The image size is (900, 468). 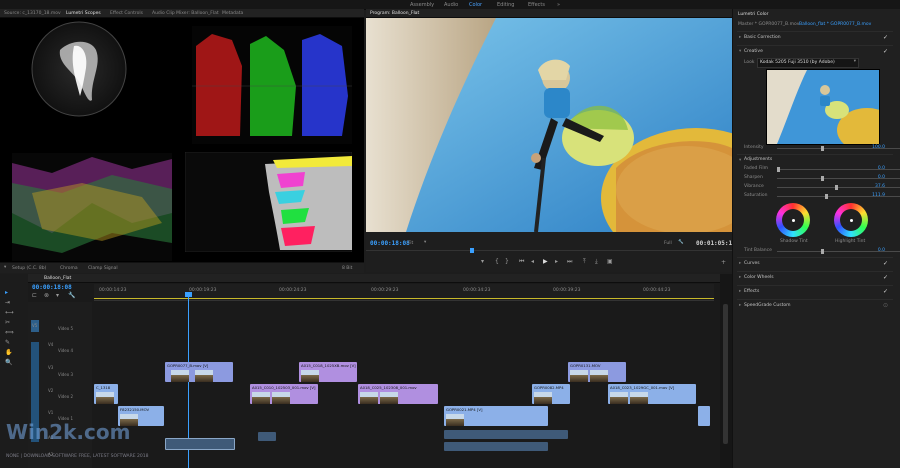 I want to click on scope-bit-depth: 8 Bit, so click(x=347, y=268).